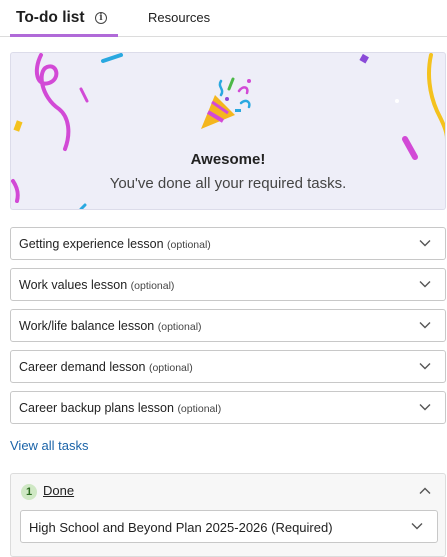 Image resolution: width=447 pixels, height=557 pixels. Describe the element at coordinates (228, 159) in the screenshot. I see `banner-title: Awesome!` at that location.